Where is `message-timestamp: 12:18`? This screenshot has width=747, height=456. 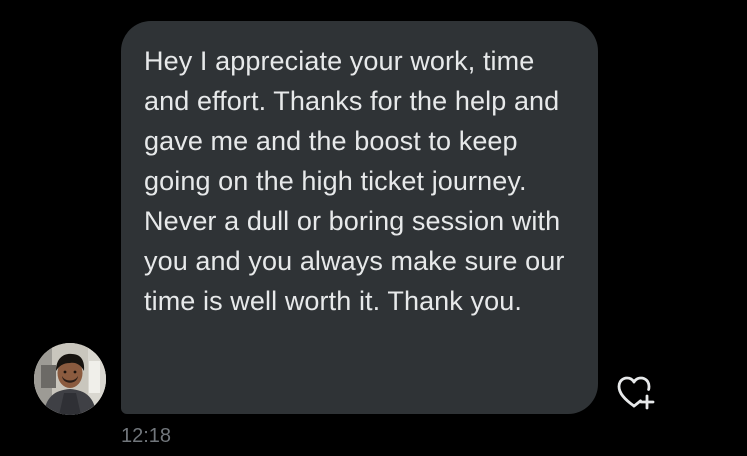 message-timestamp: 12:18 is located at coordinates (146, 436).